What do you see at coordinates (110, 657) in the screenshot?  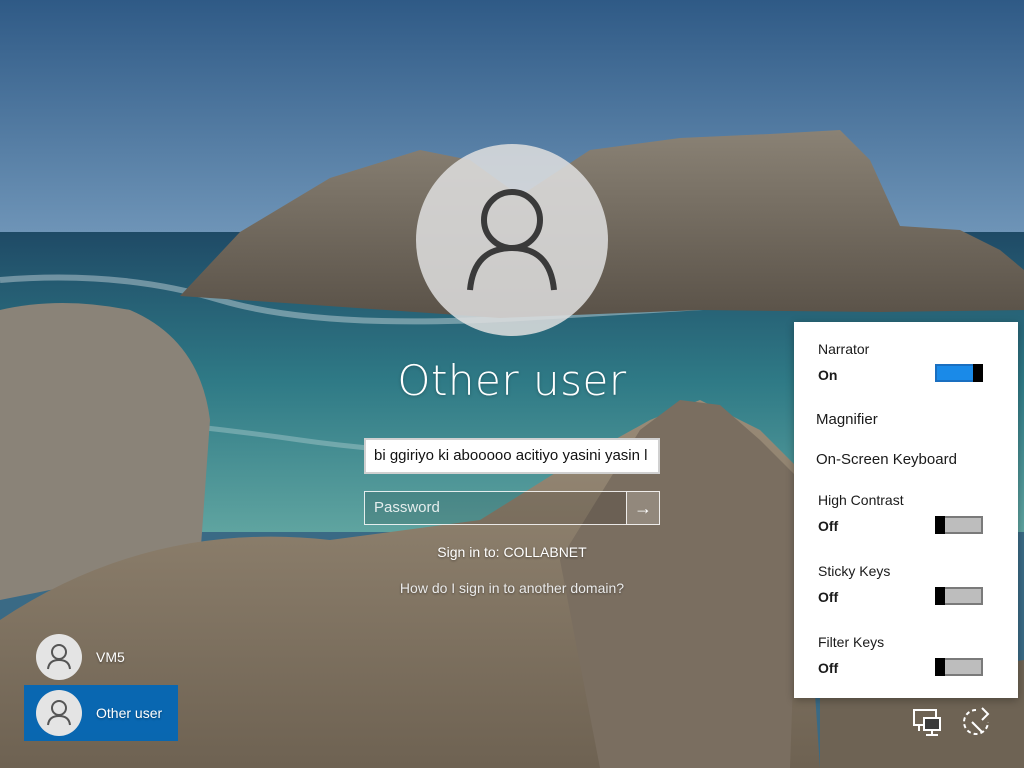 I see `user-tile-label: VM5` at bounding box center [110, 657].